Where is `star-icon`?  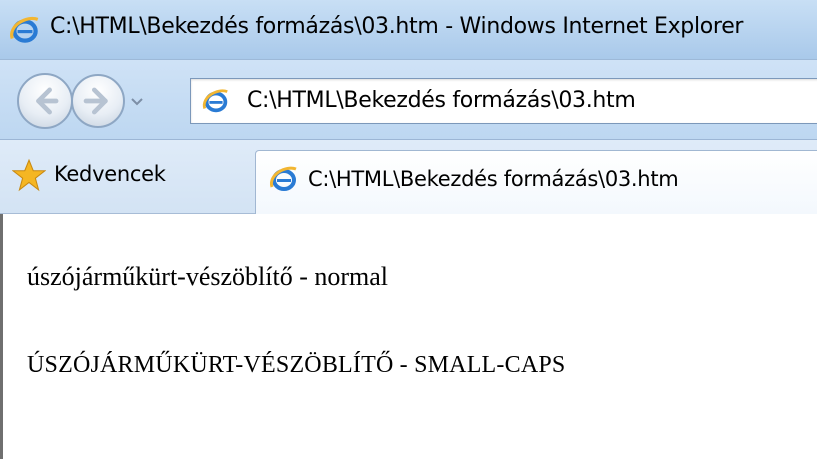
star-icon is located at coordinates (29, 175).